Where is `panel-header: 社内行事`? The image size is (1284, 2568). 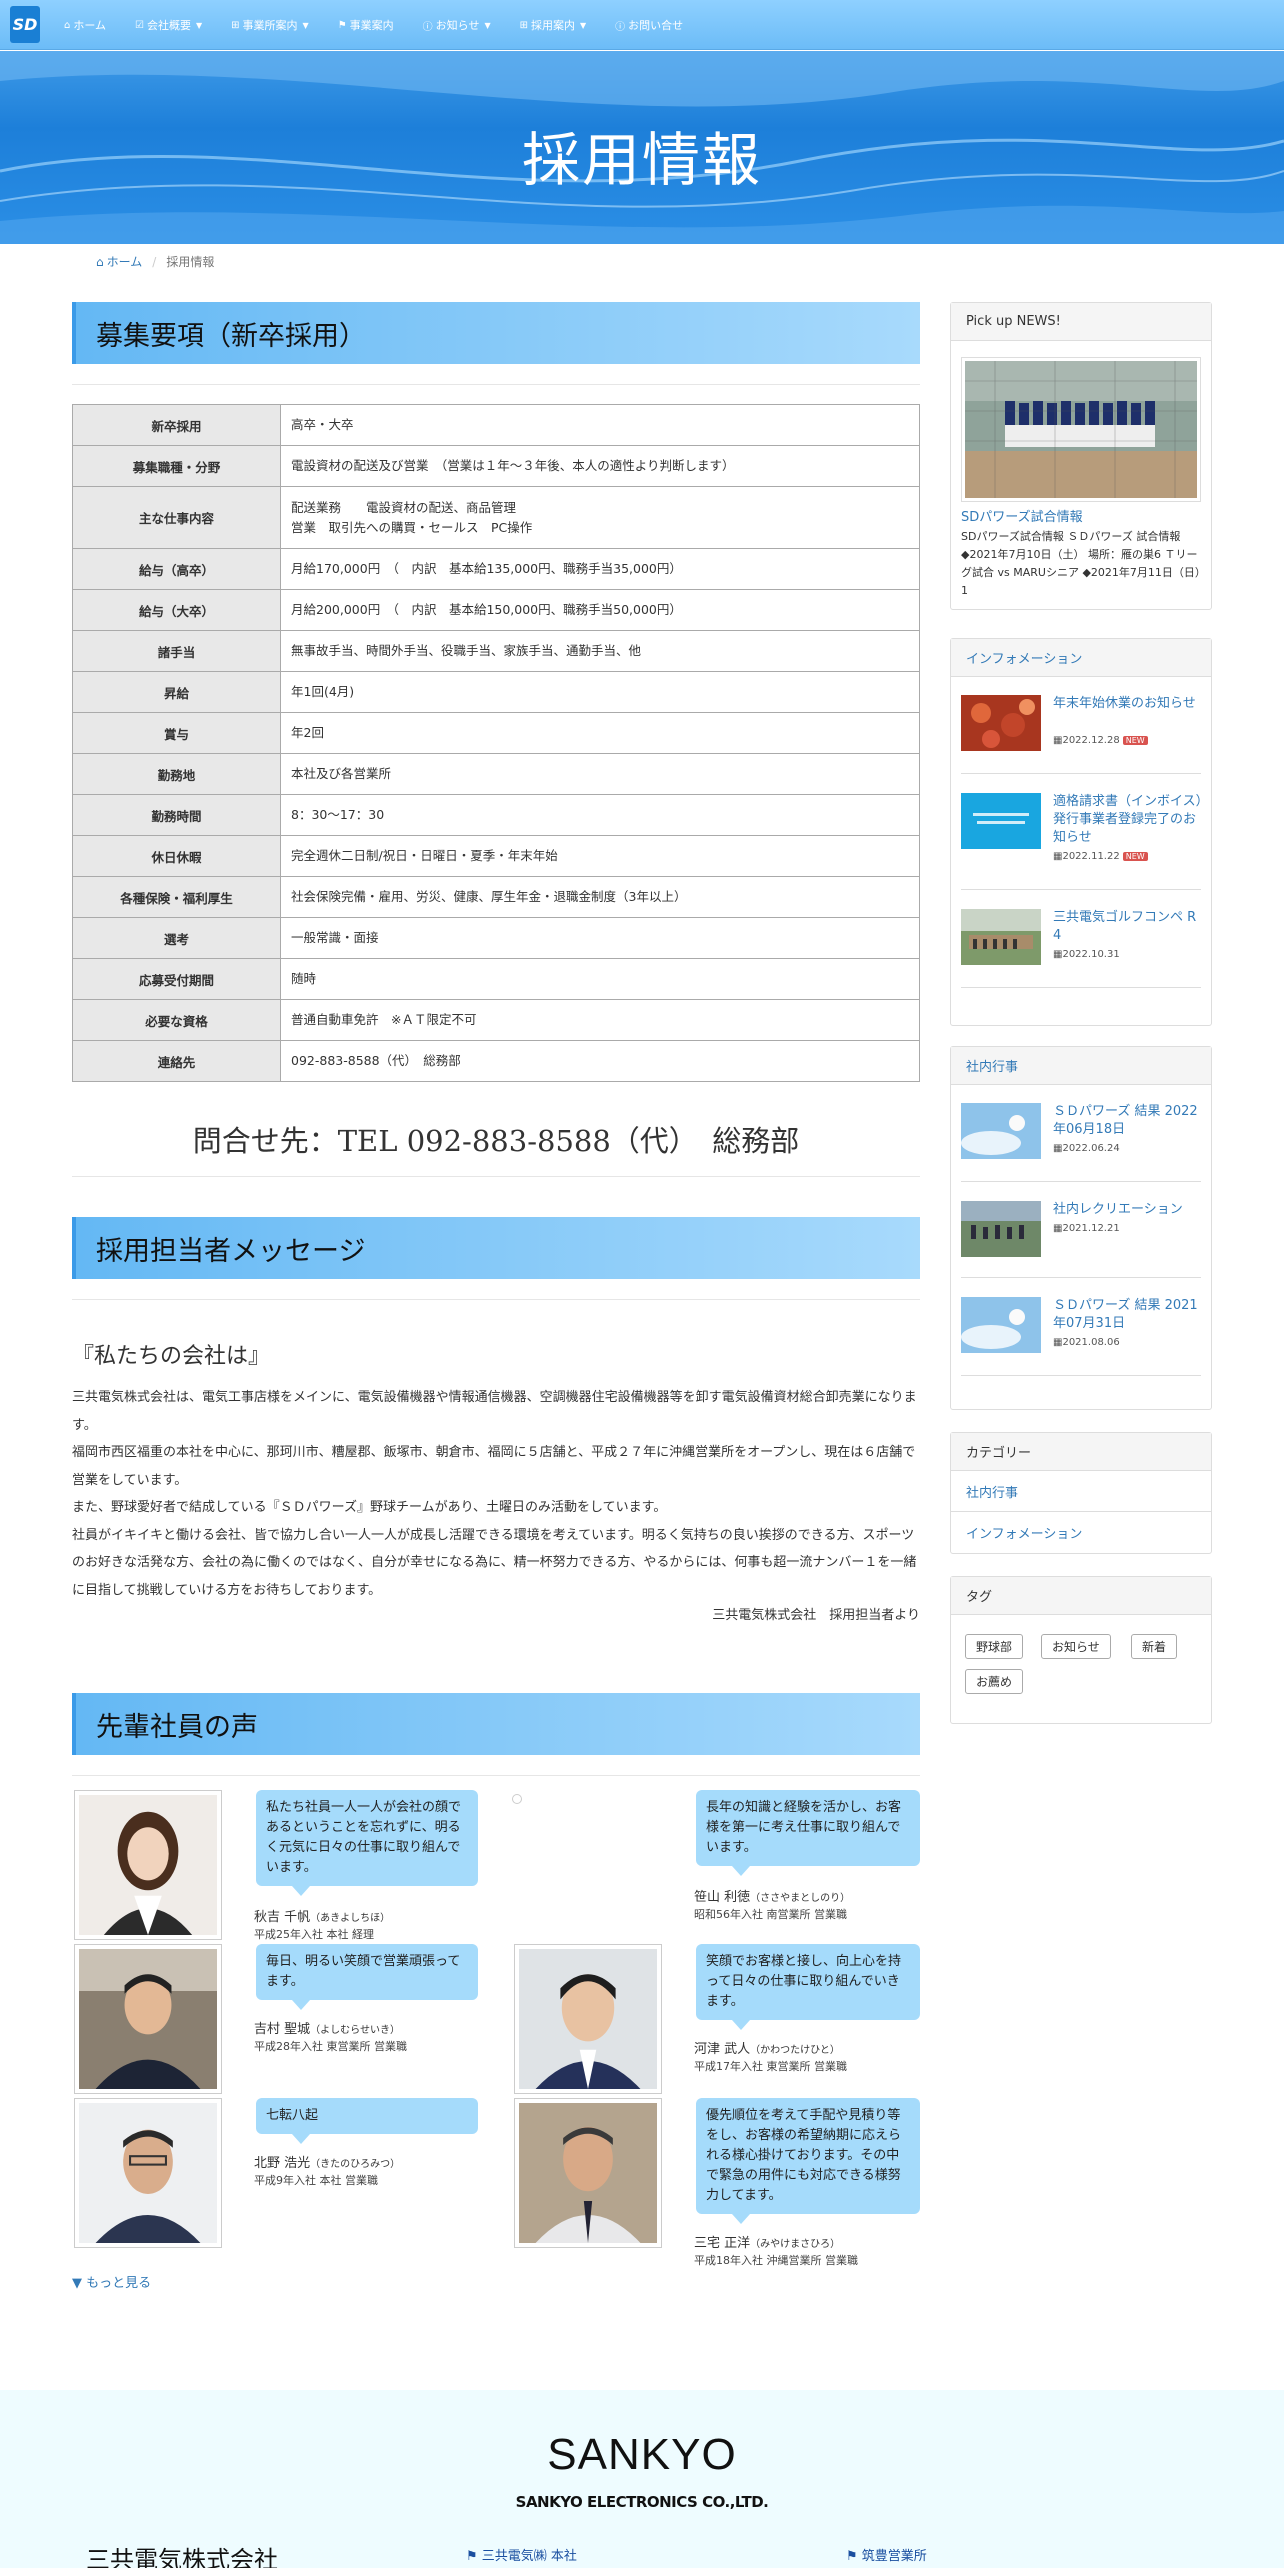
panel-header: 社内行事 is located at coordinates (1081, 1066).